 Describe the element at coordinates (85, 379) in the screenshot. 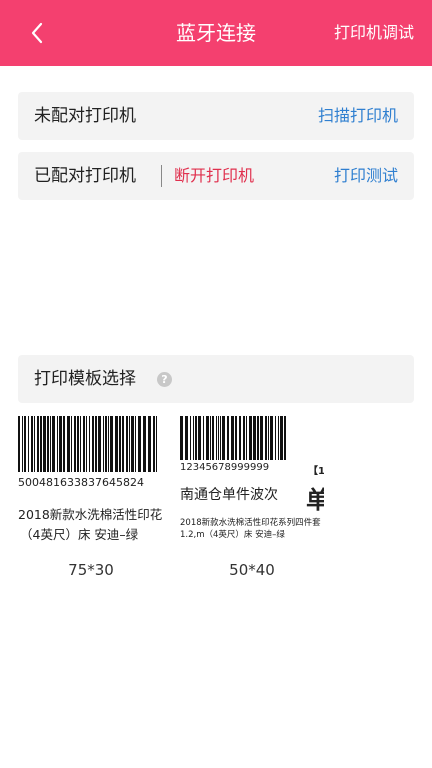

I see `template-section-label: 打印模板选择` at that location.